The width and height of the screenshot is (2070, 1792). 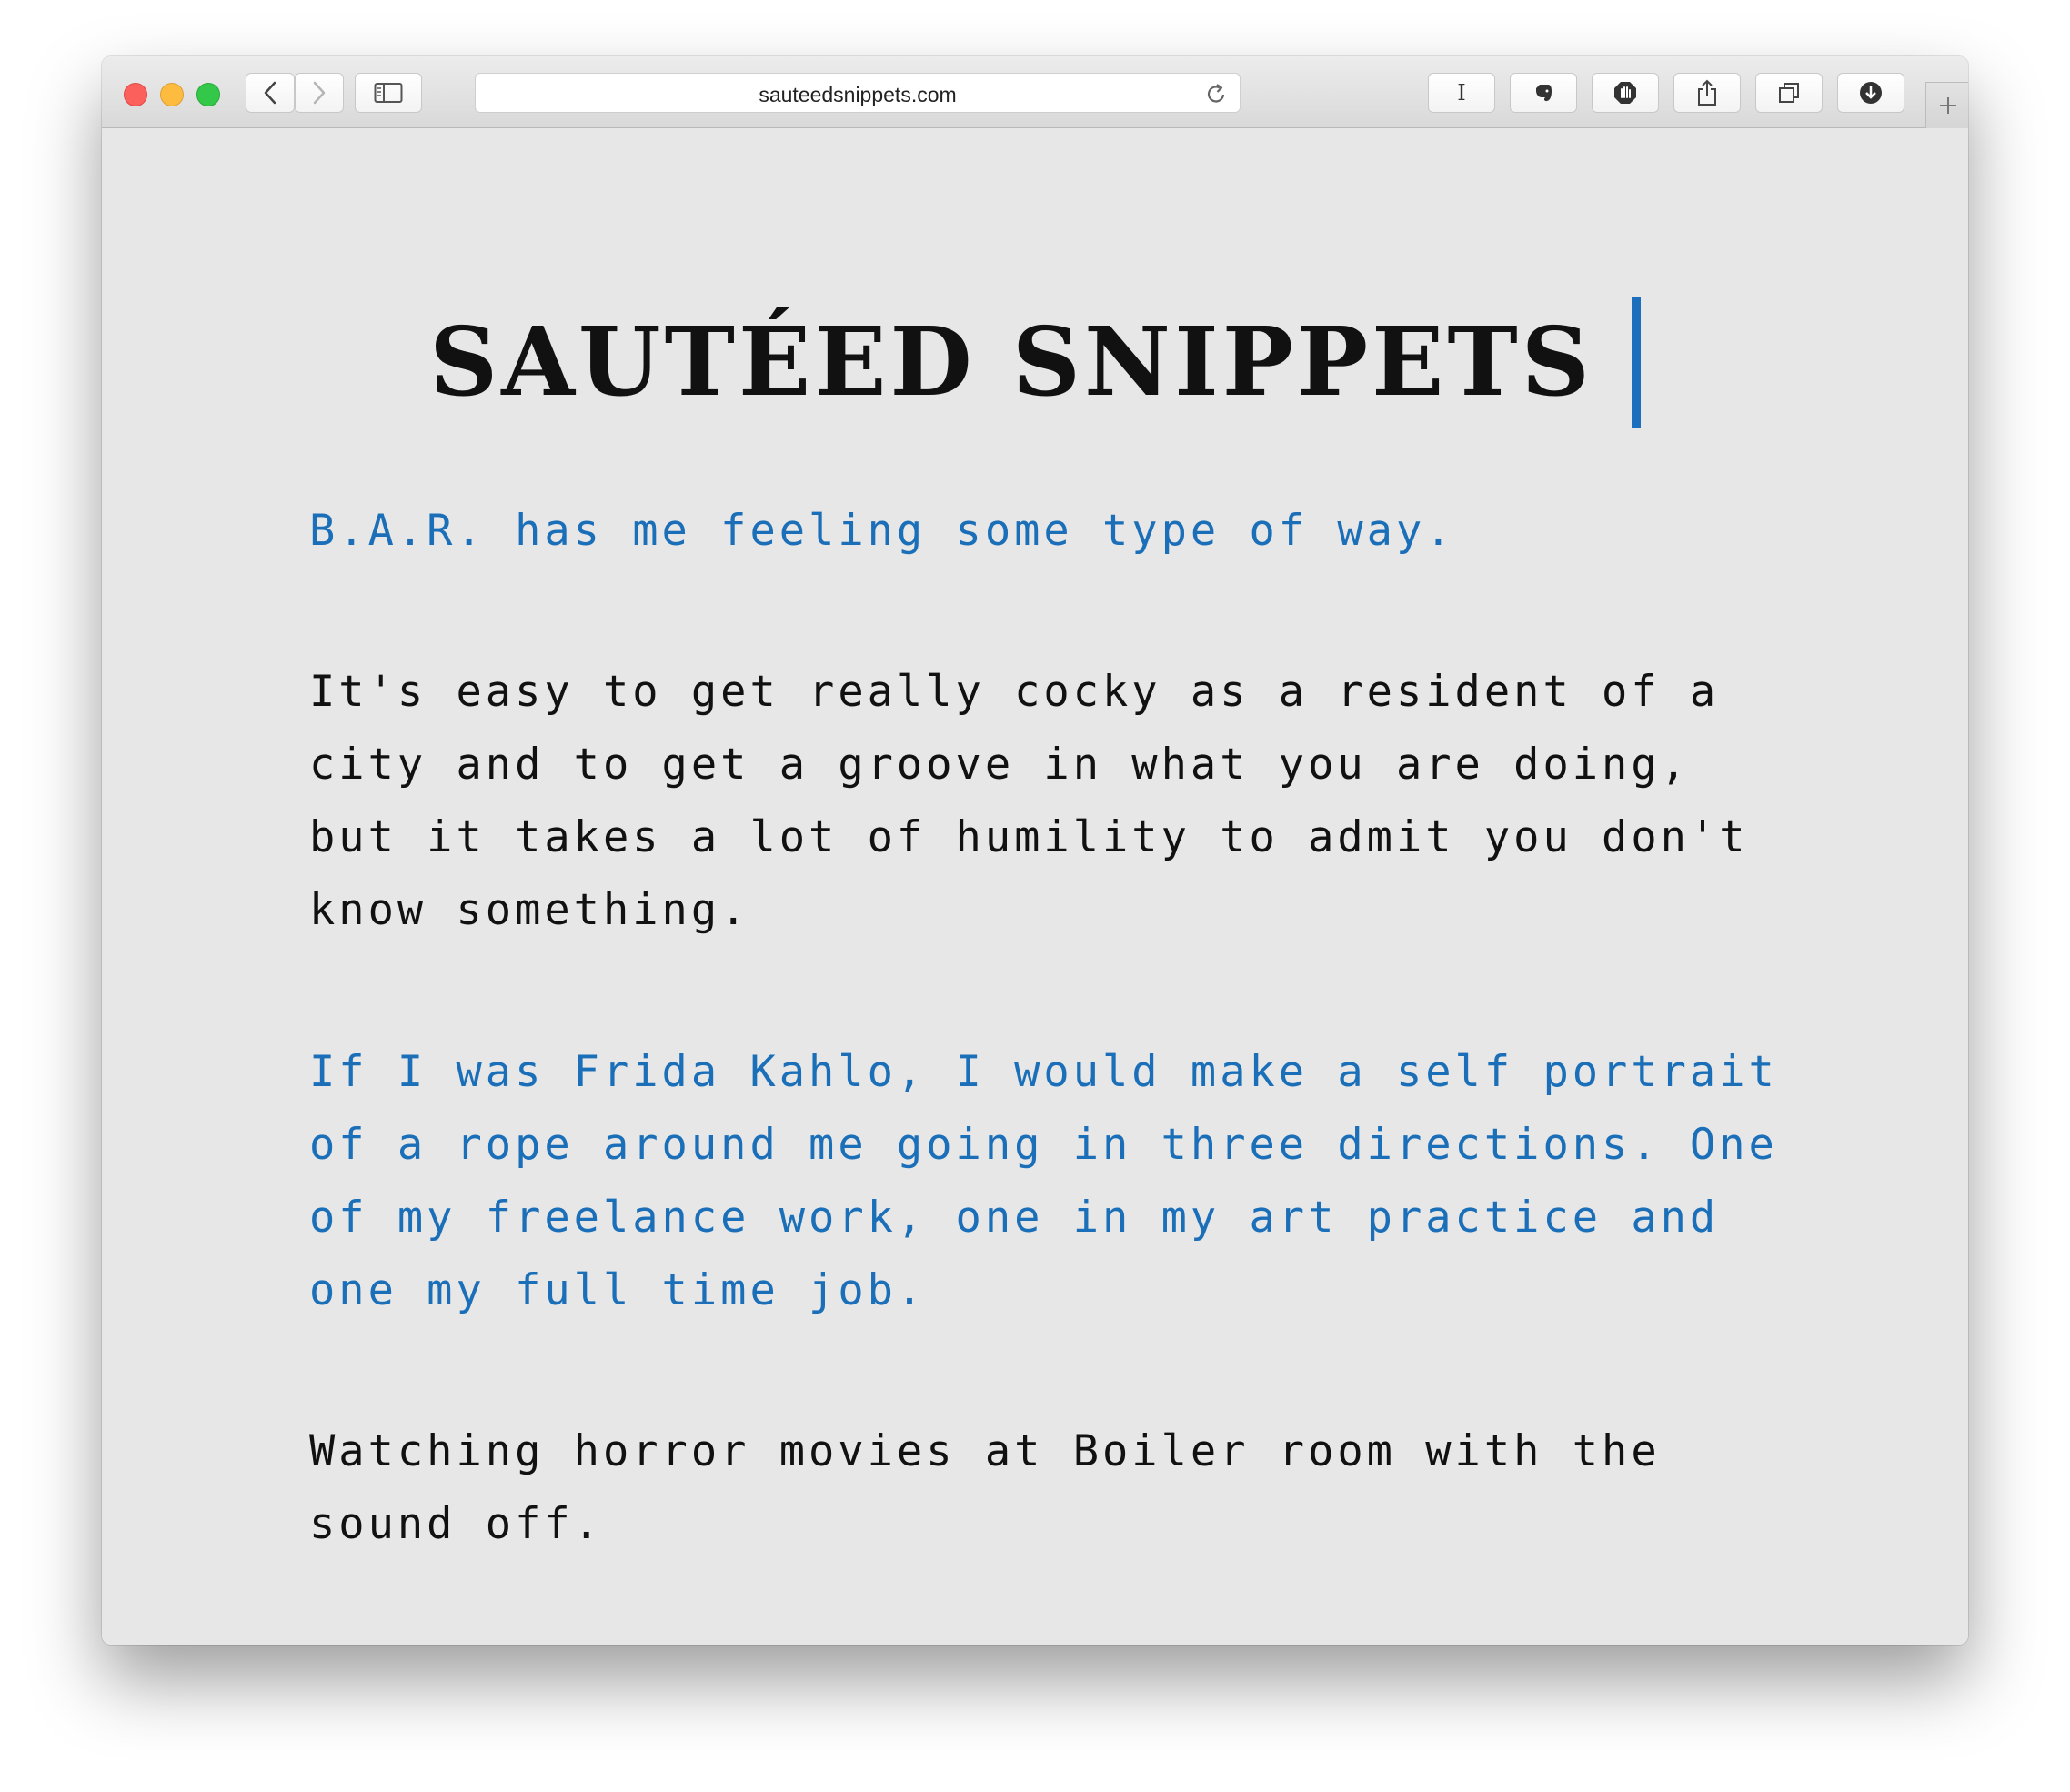 I want to click on forward-icon, so click(x=320, y=93).